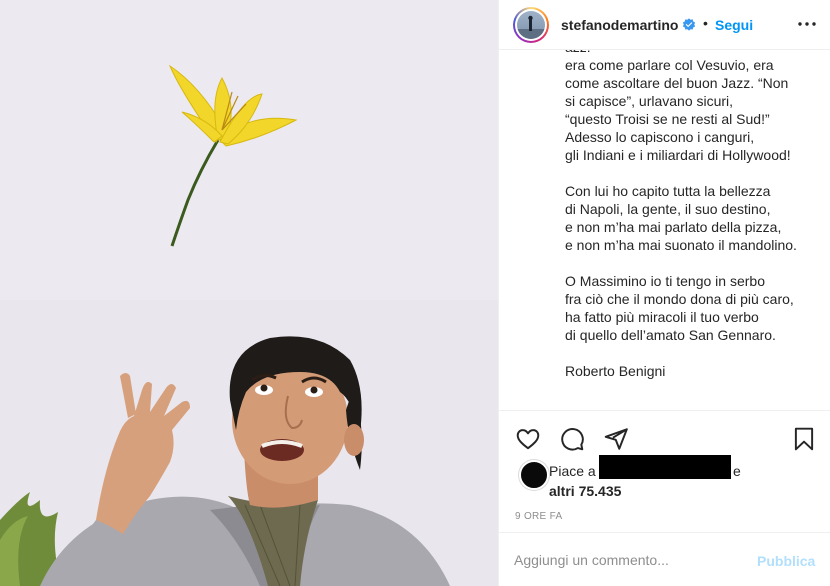  Describe the element at coordinates (786, 561) in the screenshot. I see `publish-button: Pubblica` at that location.